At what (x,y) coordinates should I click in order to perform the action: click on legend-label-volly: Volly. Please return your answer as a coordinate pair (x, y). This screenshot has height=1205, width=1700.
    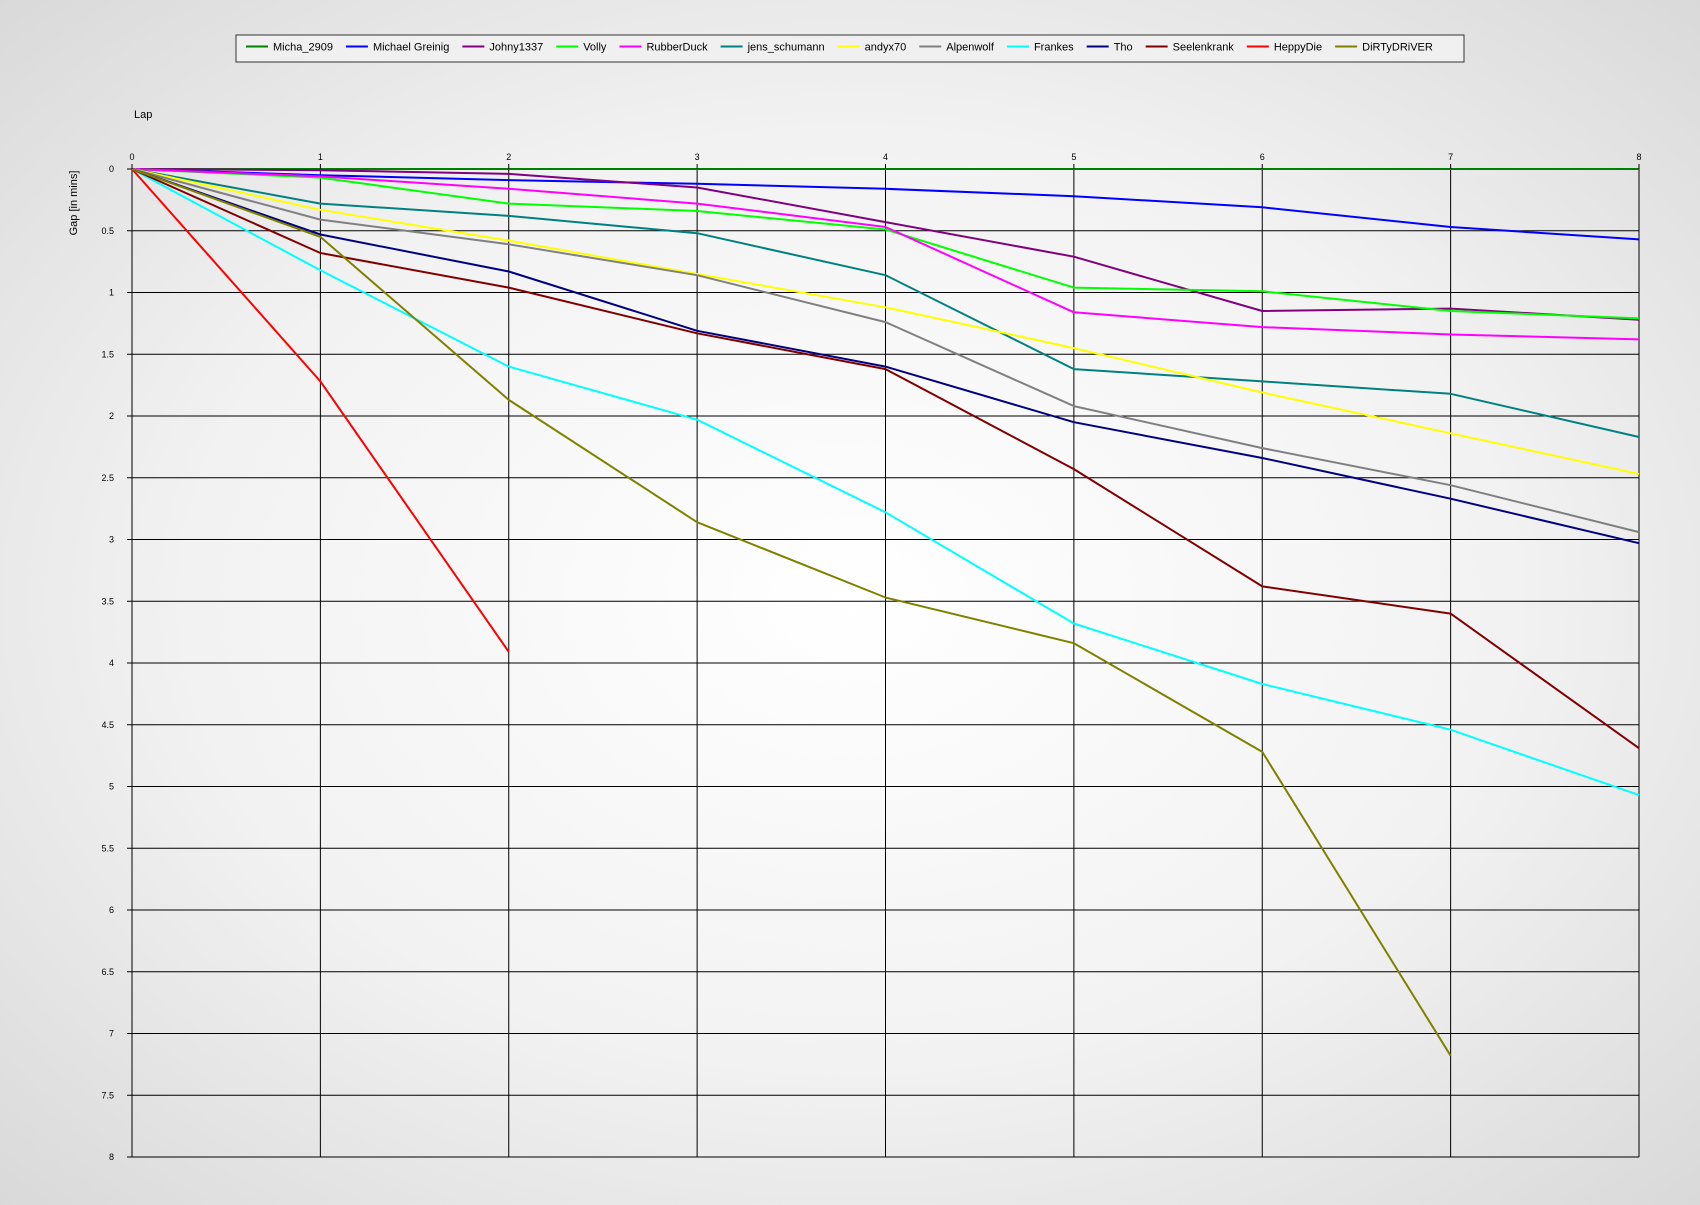
    Looking at the image, I should click on (595, 48).